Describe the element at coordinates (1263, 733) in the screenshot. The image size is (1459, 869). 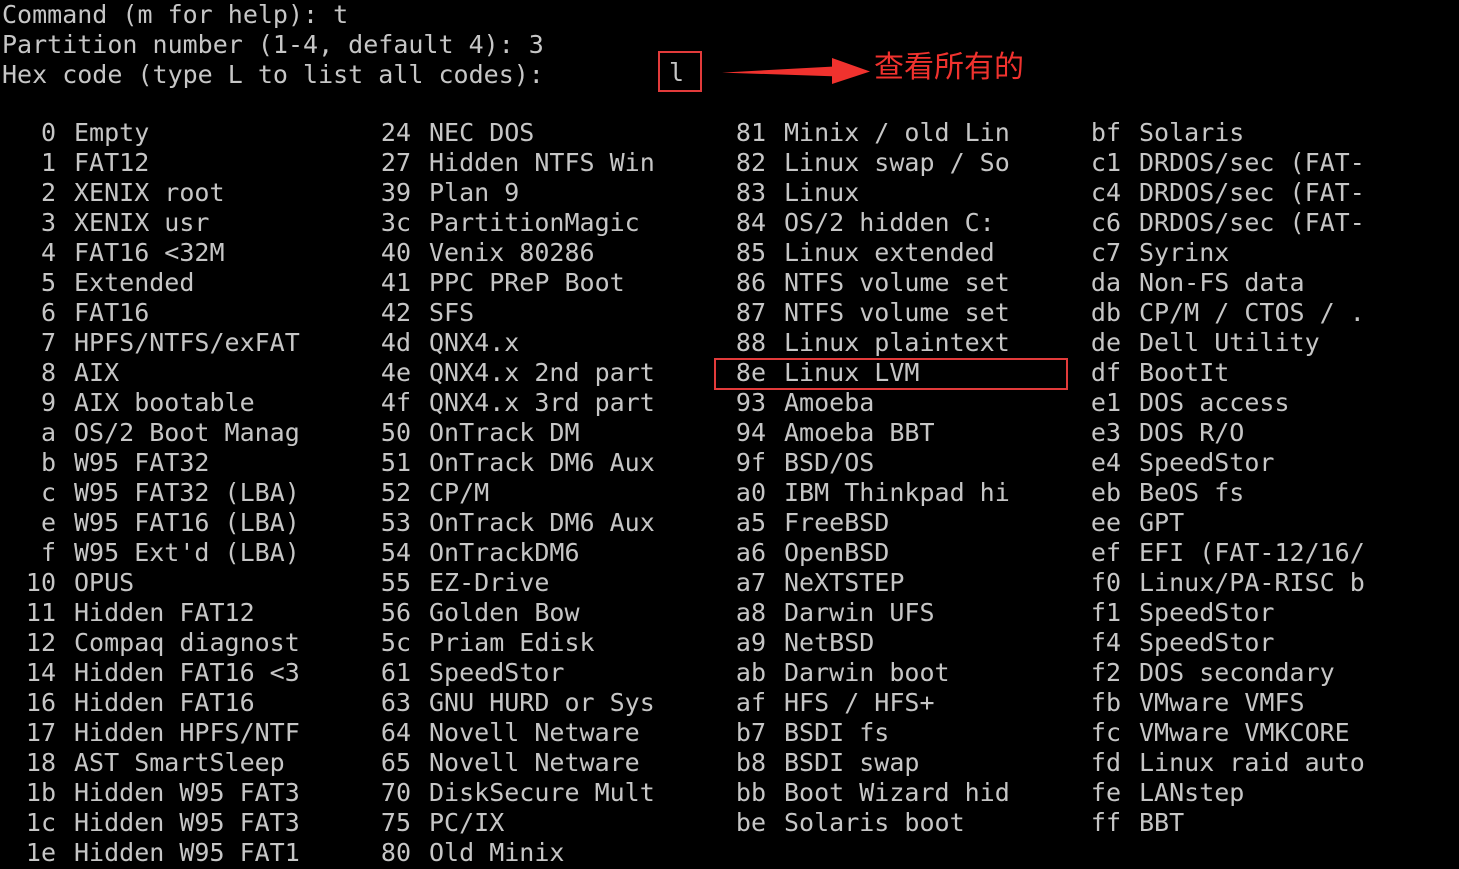
I see `table-row: fc VMware VMKCORE` at that location.